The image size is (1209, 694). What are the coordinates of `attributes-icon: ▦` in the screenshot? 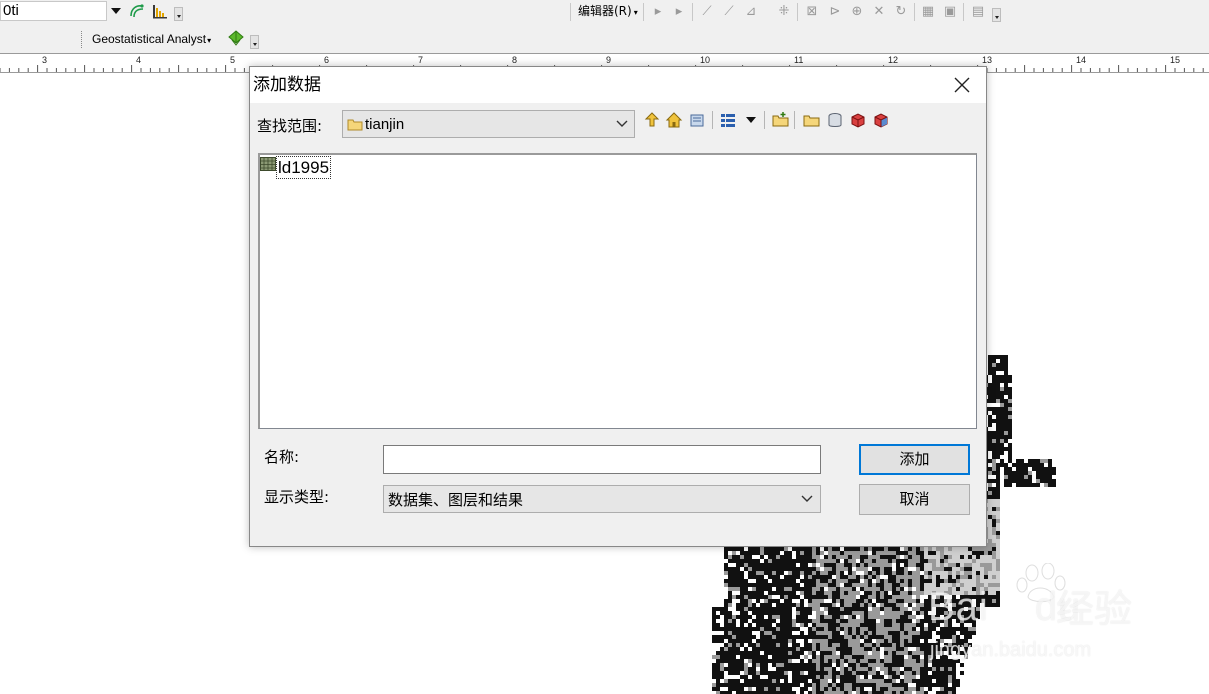 It's located at (928, 12).